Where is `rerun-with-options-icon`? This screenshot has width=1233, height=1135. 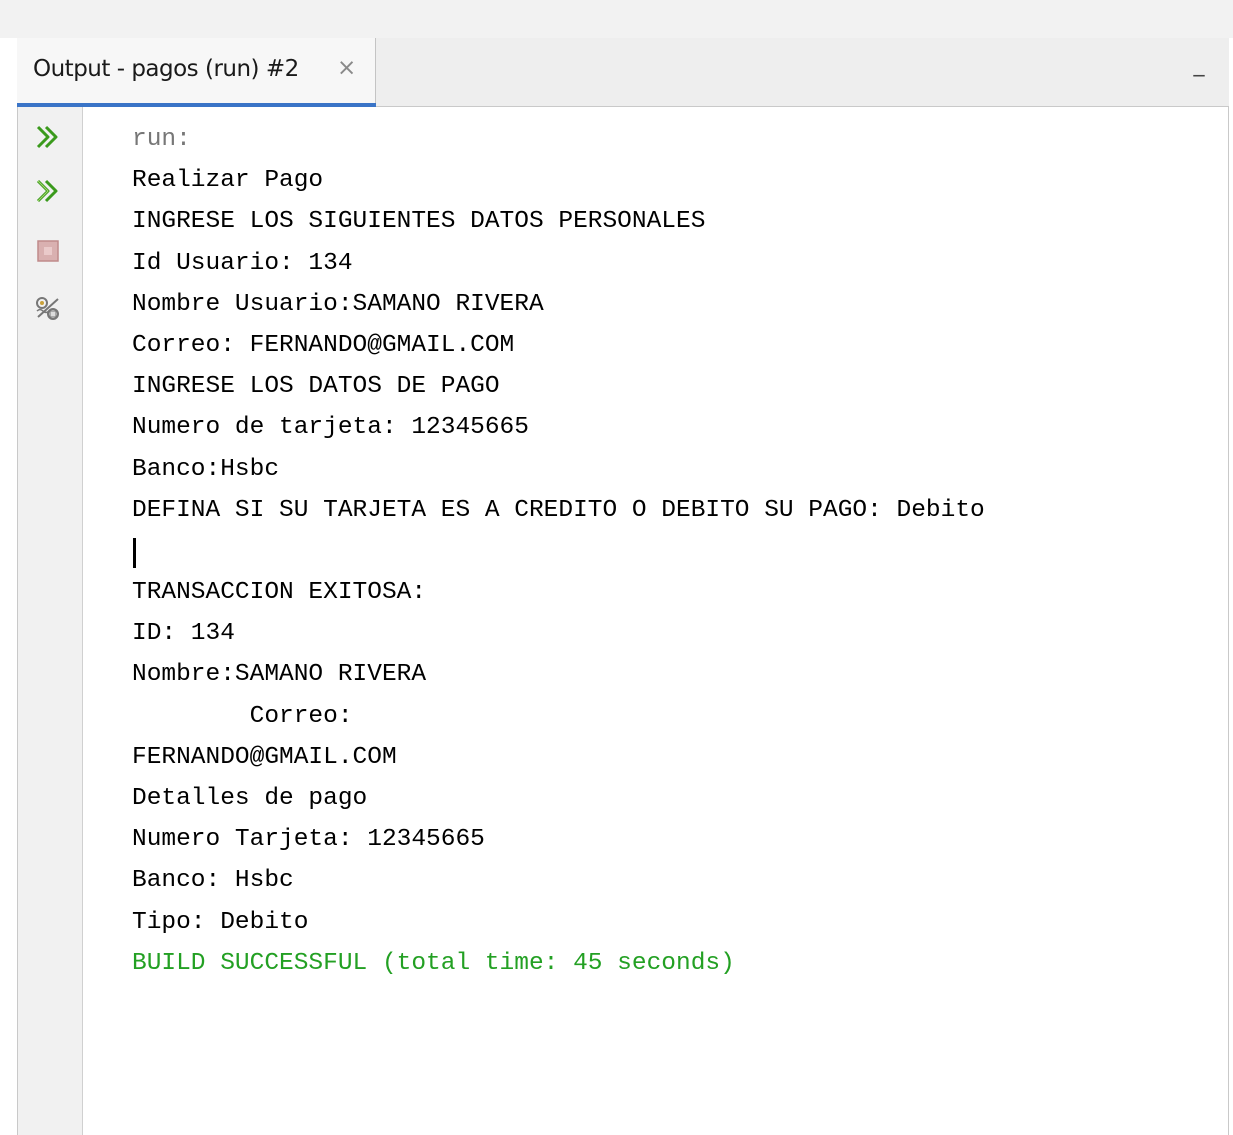 rerun-with-options-icon is located at coordinates (47, 191).